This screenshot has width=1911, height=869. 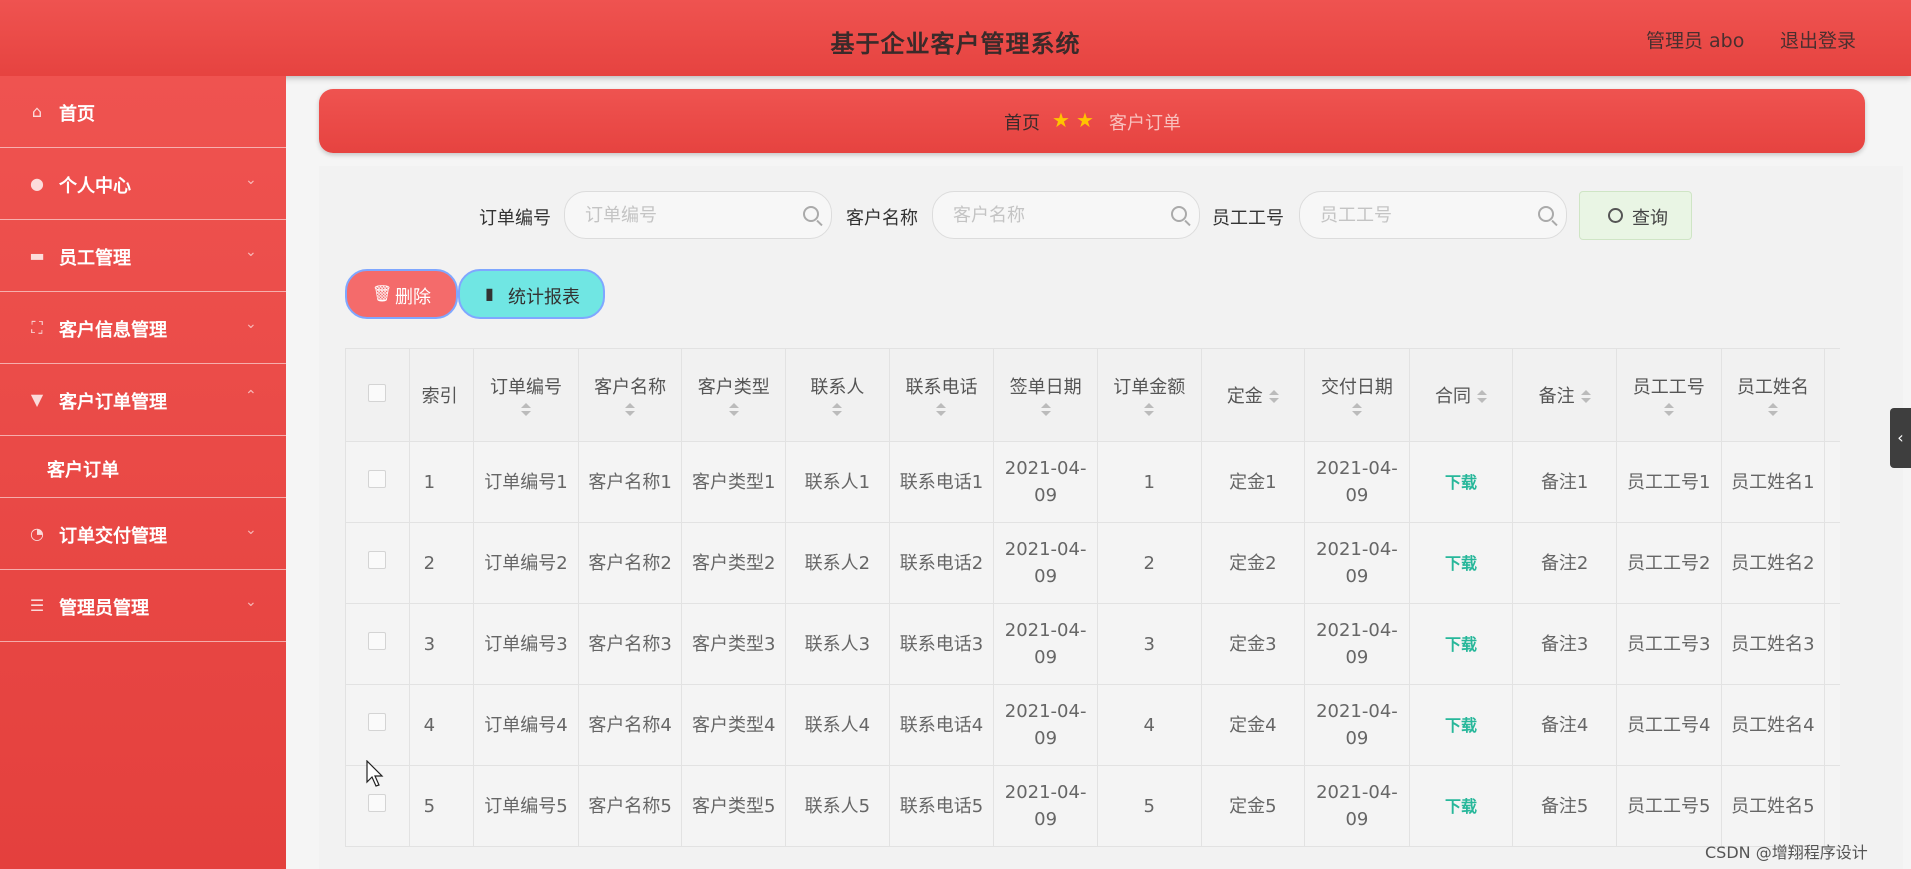 What do you see at coordinates (143, 467) in the screenshot?
I see `sidebar-subitem-customer-order: 客户订单` at bounding box center [143, 467].